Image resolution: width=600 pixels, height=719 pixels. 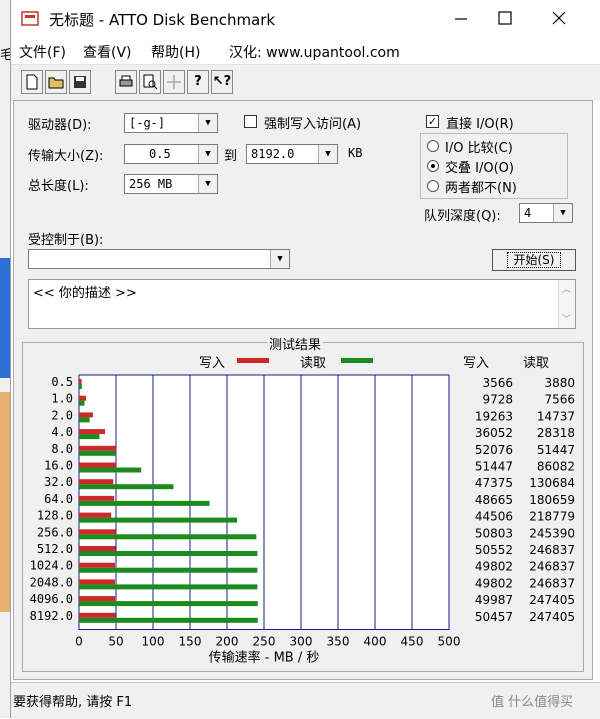 What do you see at coordinates (546, 213) in the screenshot?
I see `queue-depth-select: 4 ▼` at bounding box center [546, 213].